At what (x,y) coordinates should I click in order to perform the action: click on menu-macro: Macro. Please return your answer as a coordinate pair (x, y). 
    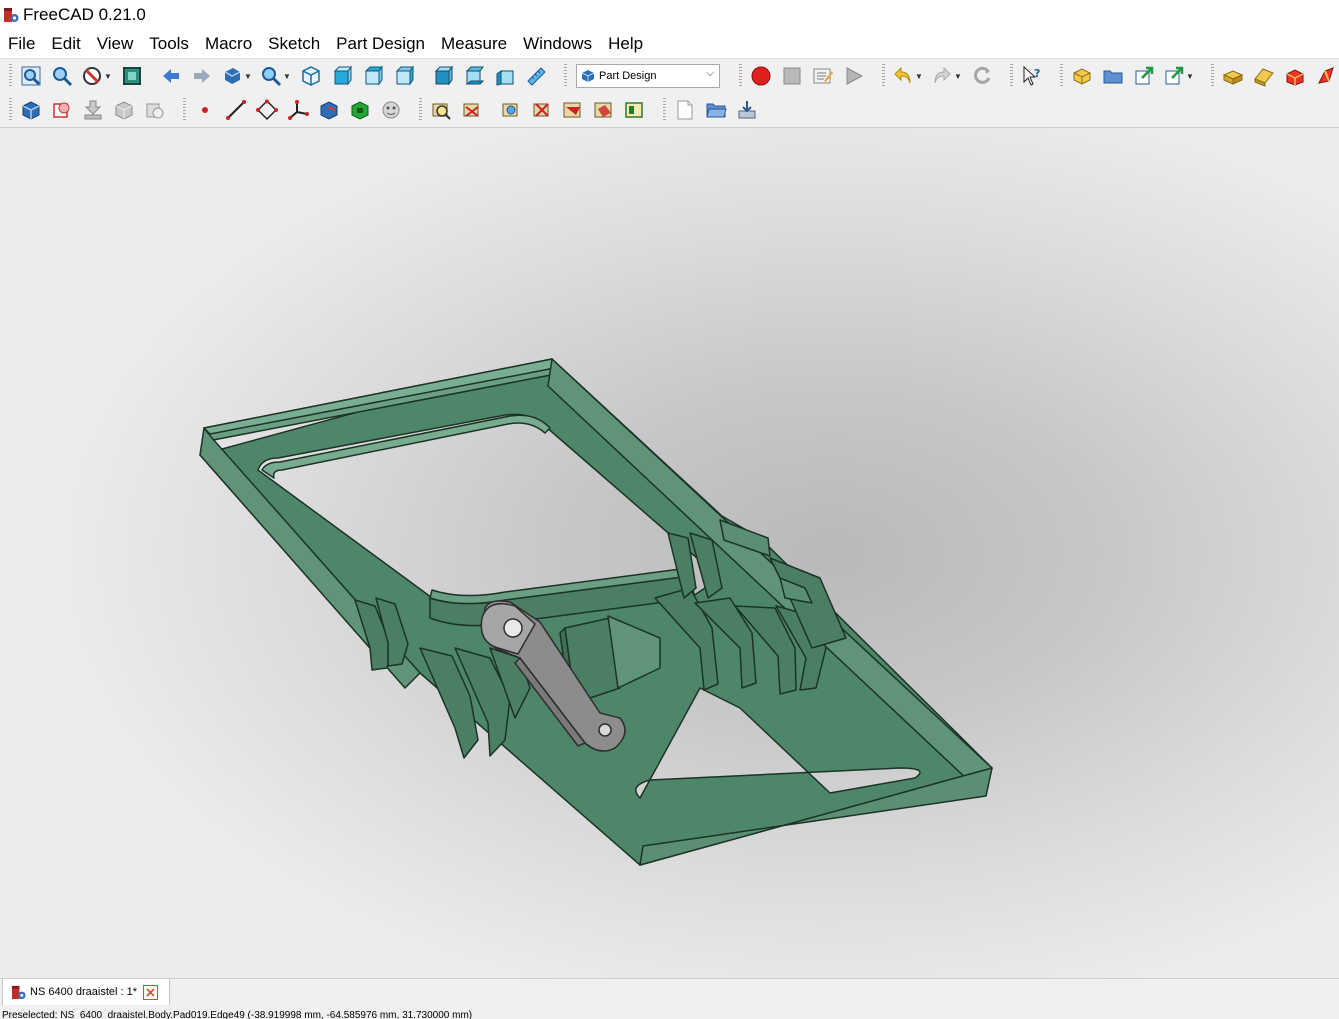
    Looking at the image, I should click on (228, 44).